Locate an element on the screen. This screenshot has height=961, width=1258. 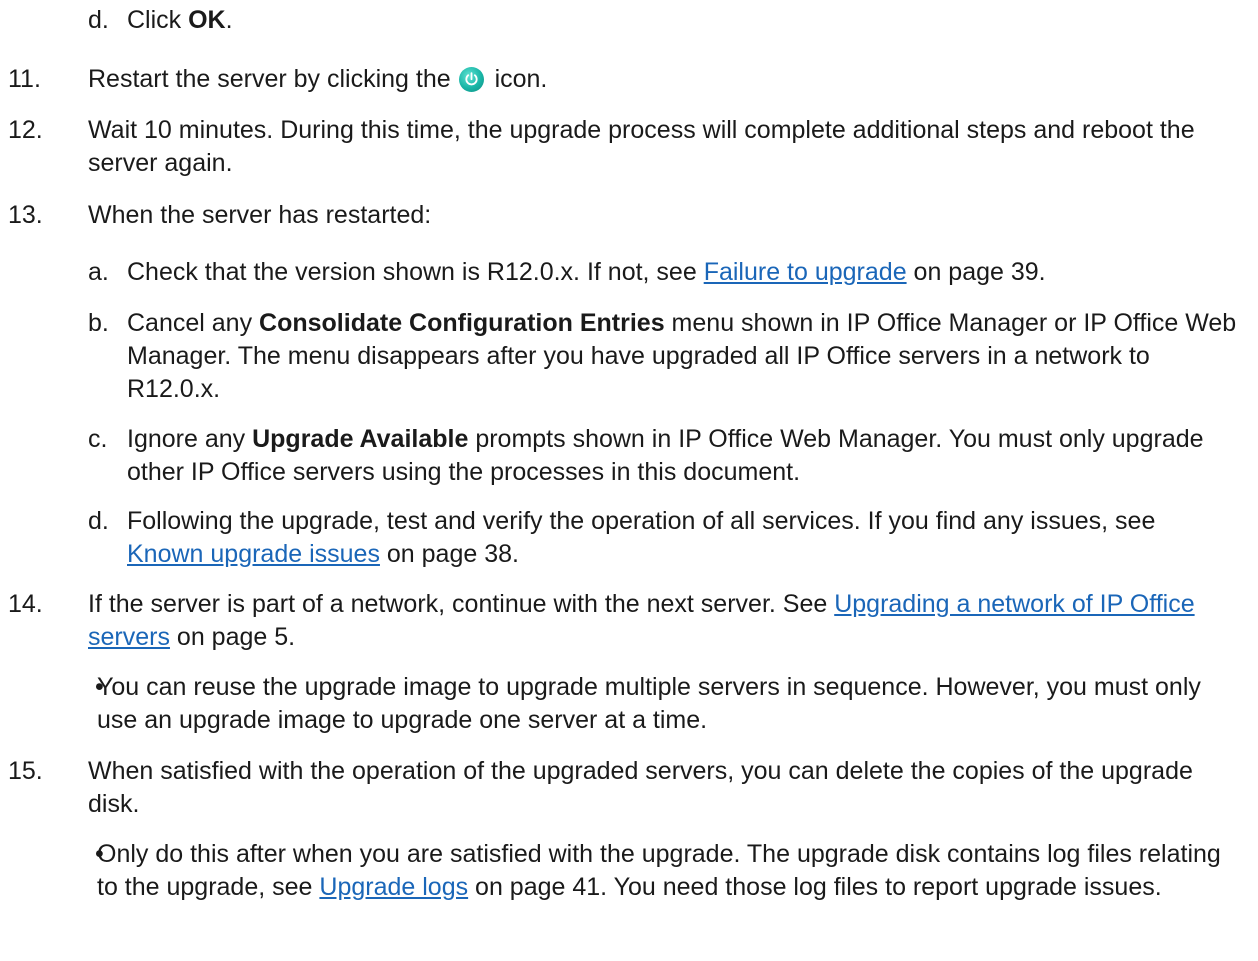
step-13: 13. When the server has restarted: is located at coordinates (623, 215).